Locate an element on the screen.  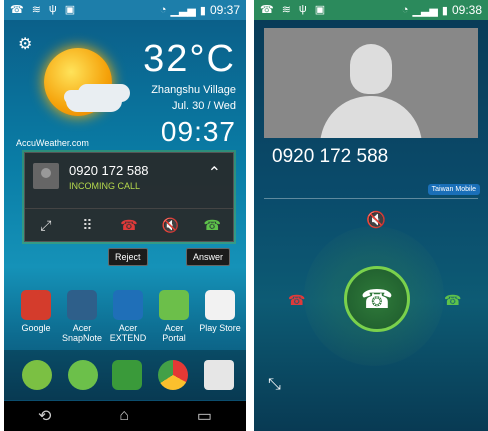
divider is located at coordinates (371, 198).